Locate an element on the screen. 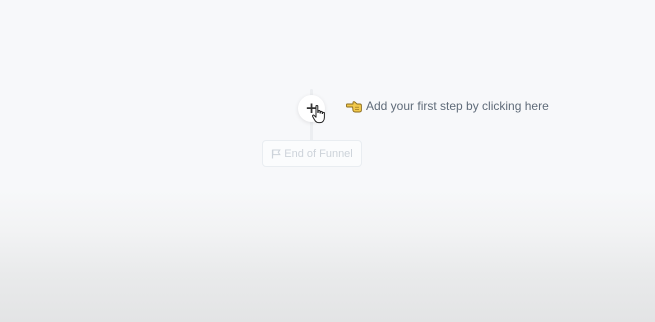  end-of-funnel-node: End of Funnel is located at coordinates (312, 153).